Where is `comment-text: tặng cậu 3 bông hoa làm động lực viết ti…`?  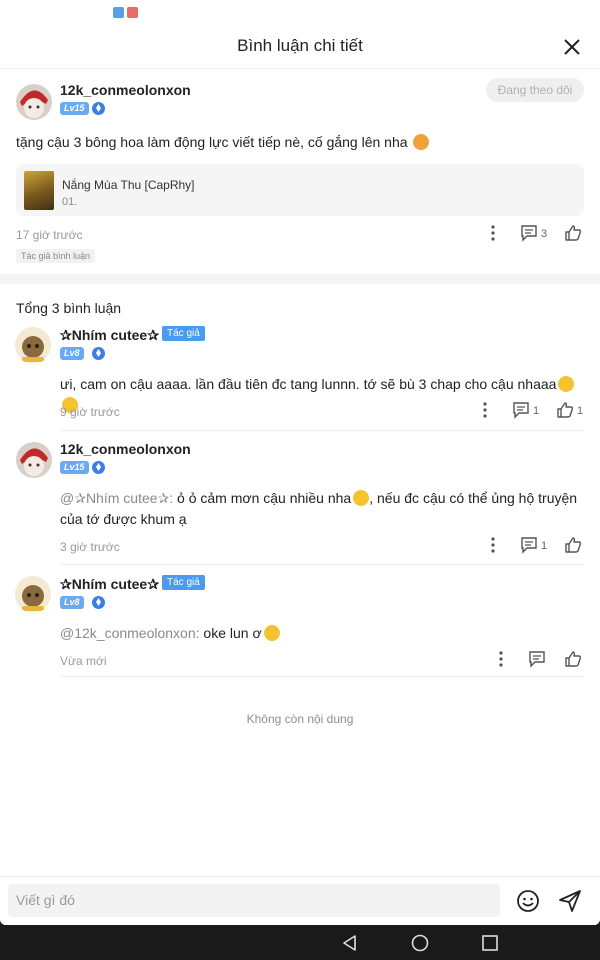
comment-text: tặng cậu 3 bông hoa làm động lực viết ti… is located at coordinates (223, 142).